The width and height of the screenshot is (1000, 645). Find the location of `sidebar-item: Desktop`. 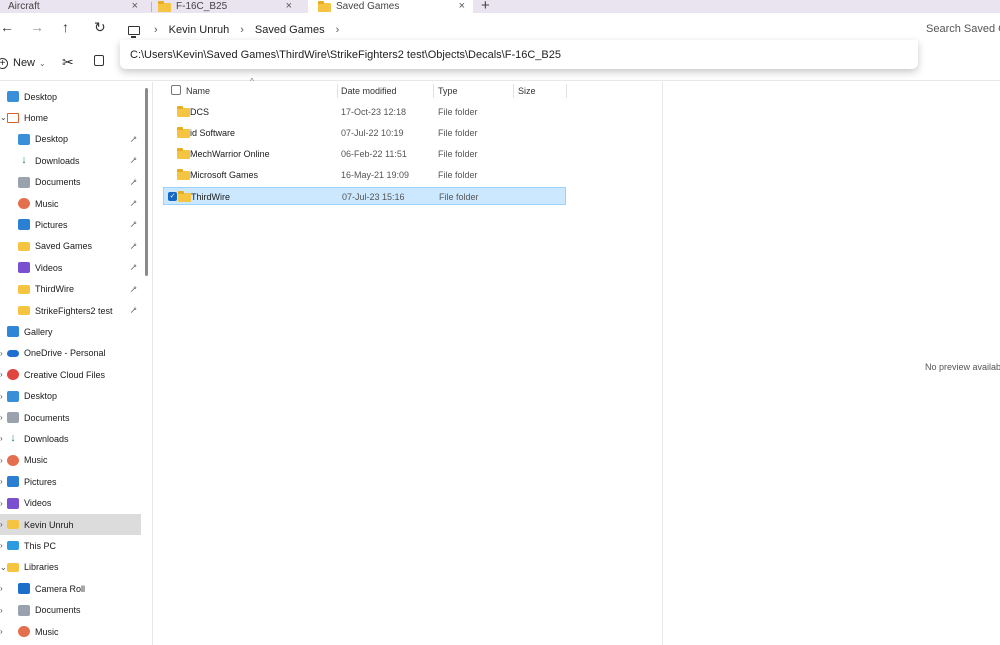

sidebar-item: Desktop is located at coordinates (70, 96).